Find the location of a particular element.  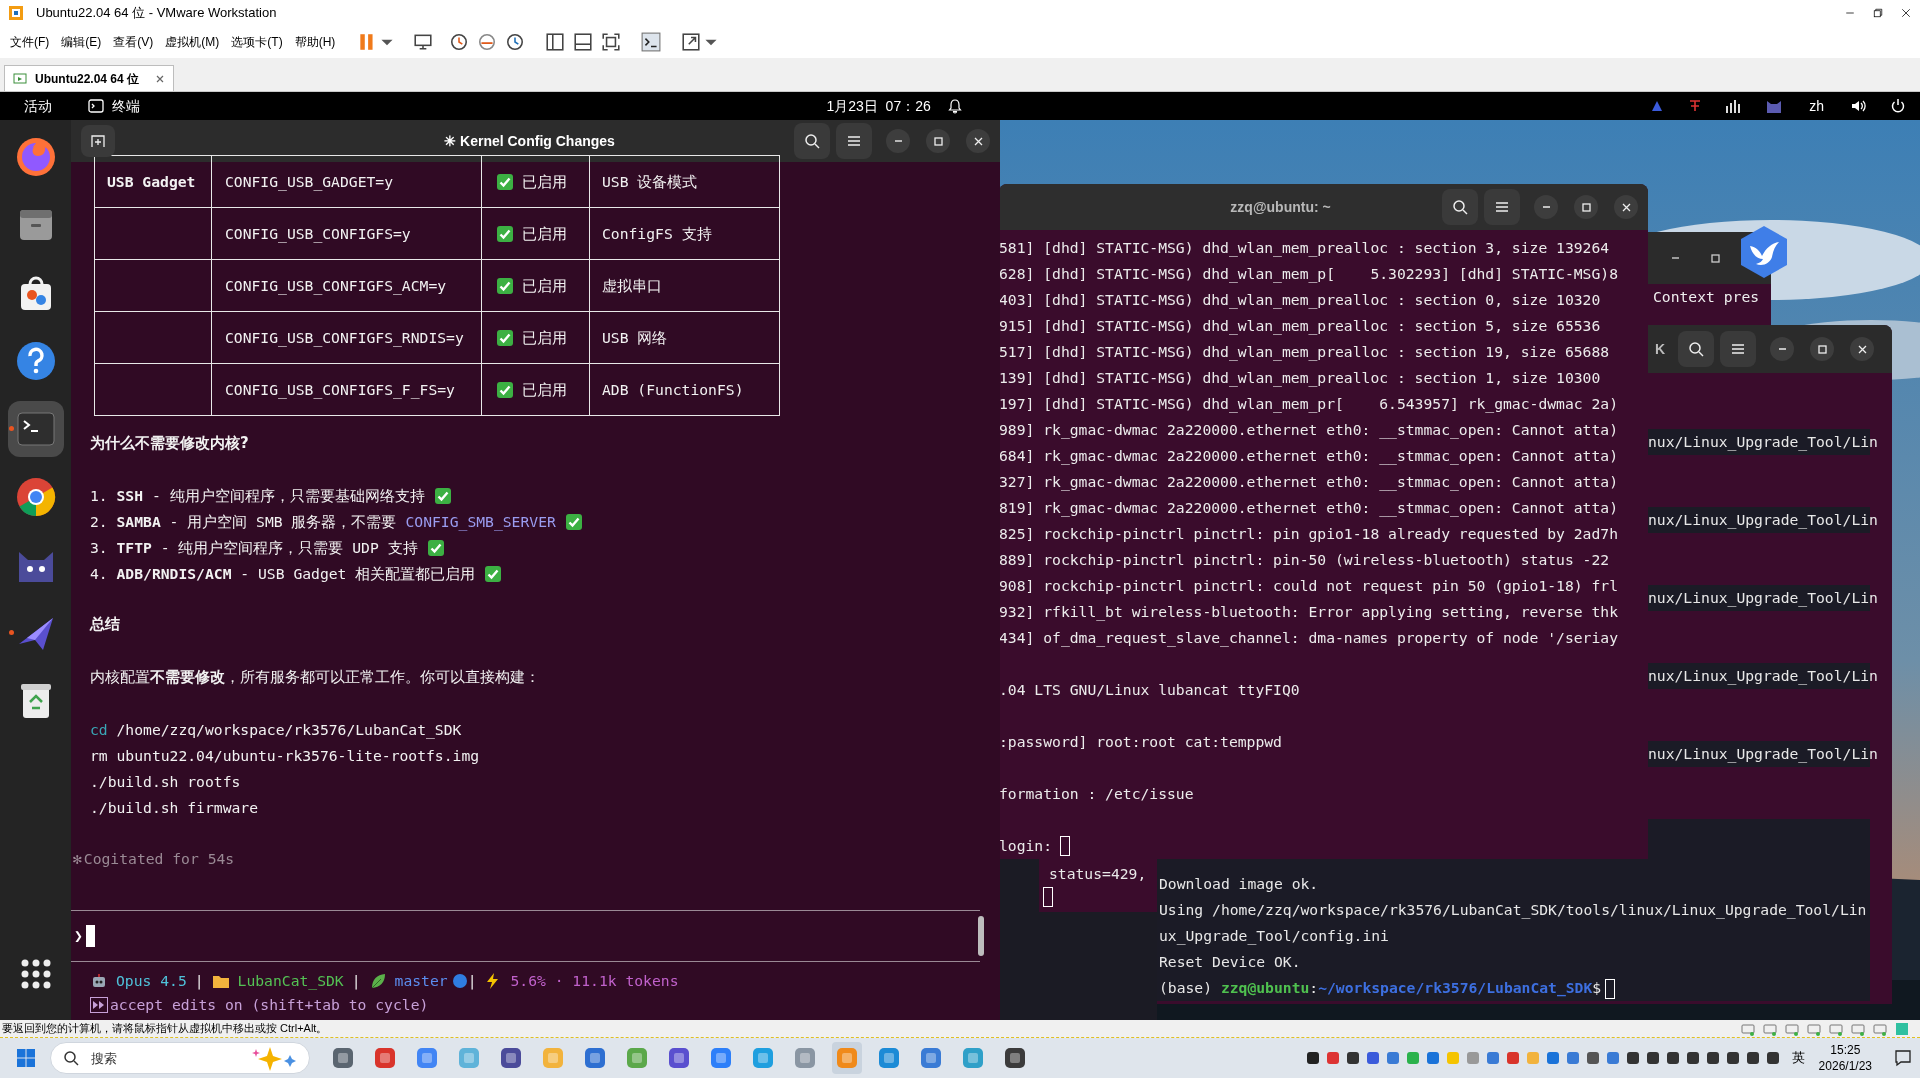

terminal-icon is located at coordinates (96, 106).